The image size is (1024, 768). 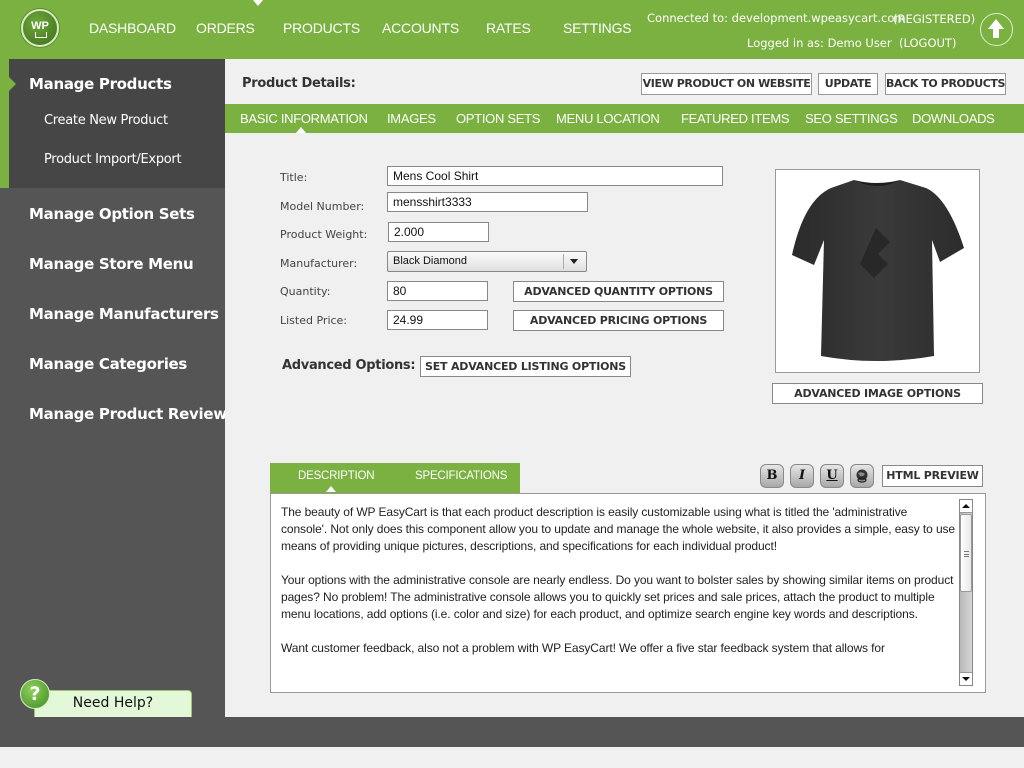 I want to click on tab-menu-location: MENU LOCATION, so click(x=608, y=118).